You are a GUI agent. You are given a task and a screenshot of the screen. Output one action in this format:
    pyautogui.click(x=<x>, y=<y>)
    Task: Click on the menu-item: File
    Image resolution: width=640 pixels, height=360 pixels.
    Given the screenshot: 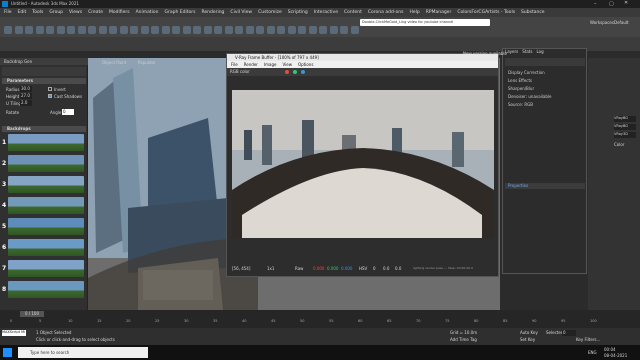 What is the action you would take?
    pyautogui.click(x=8, y=12)
    